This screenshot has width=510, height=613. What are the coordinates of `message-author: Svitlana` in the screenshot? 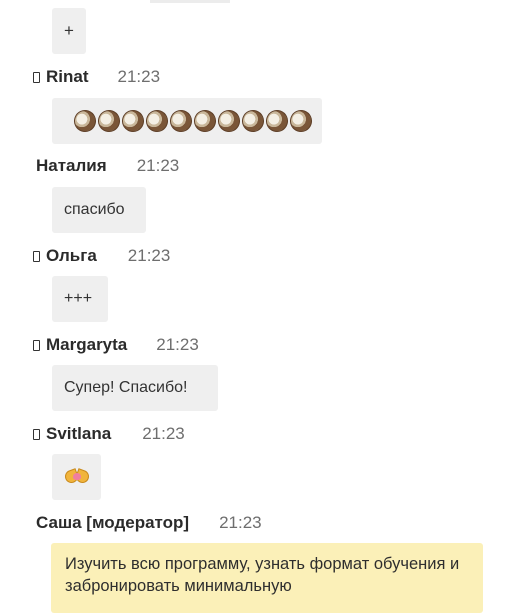 It's located at (78, 434).